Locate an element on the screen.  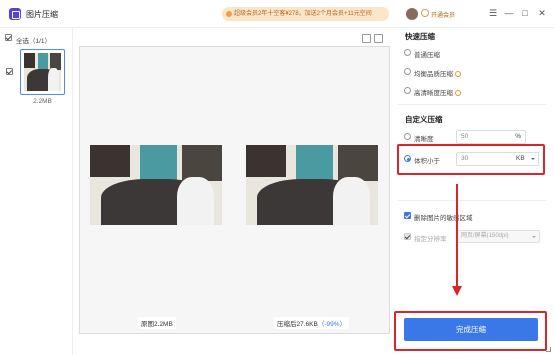
promo-banner: 超级会员2年十空客¥278，加送2个月会员+11元空间 is located at coordinates (305, 14).